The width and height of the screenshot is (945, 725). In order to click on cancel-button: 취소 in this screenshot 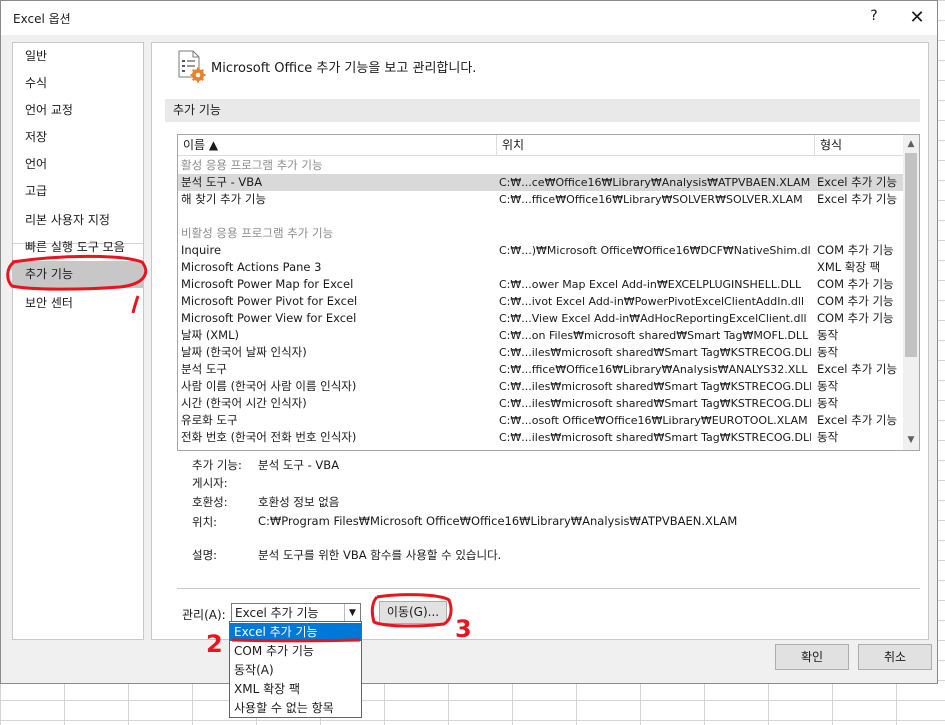, I will do `click(895, 657)`.